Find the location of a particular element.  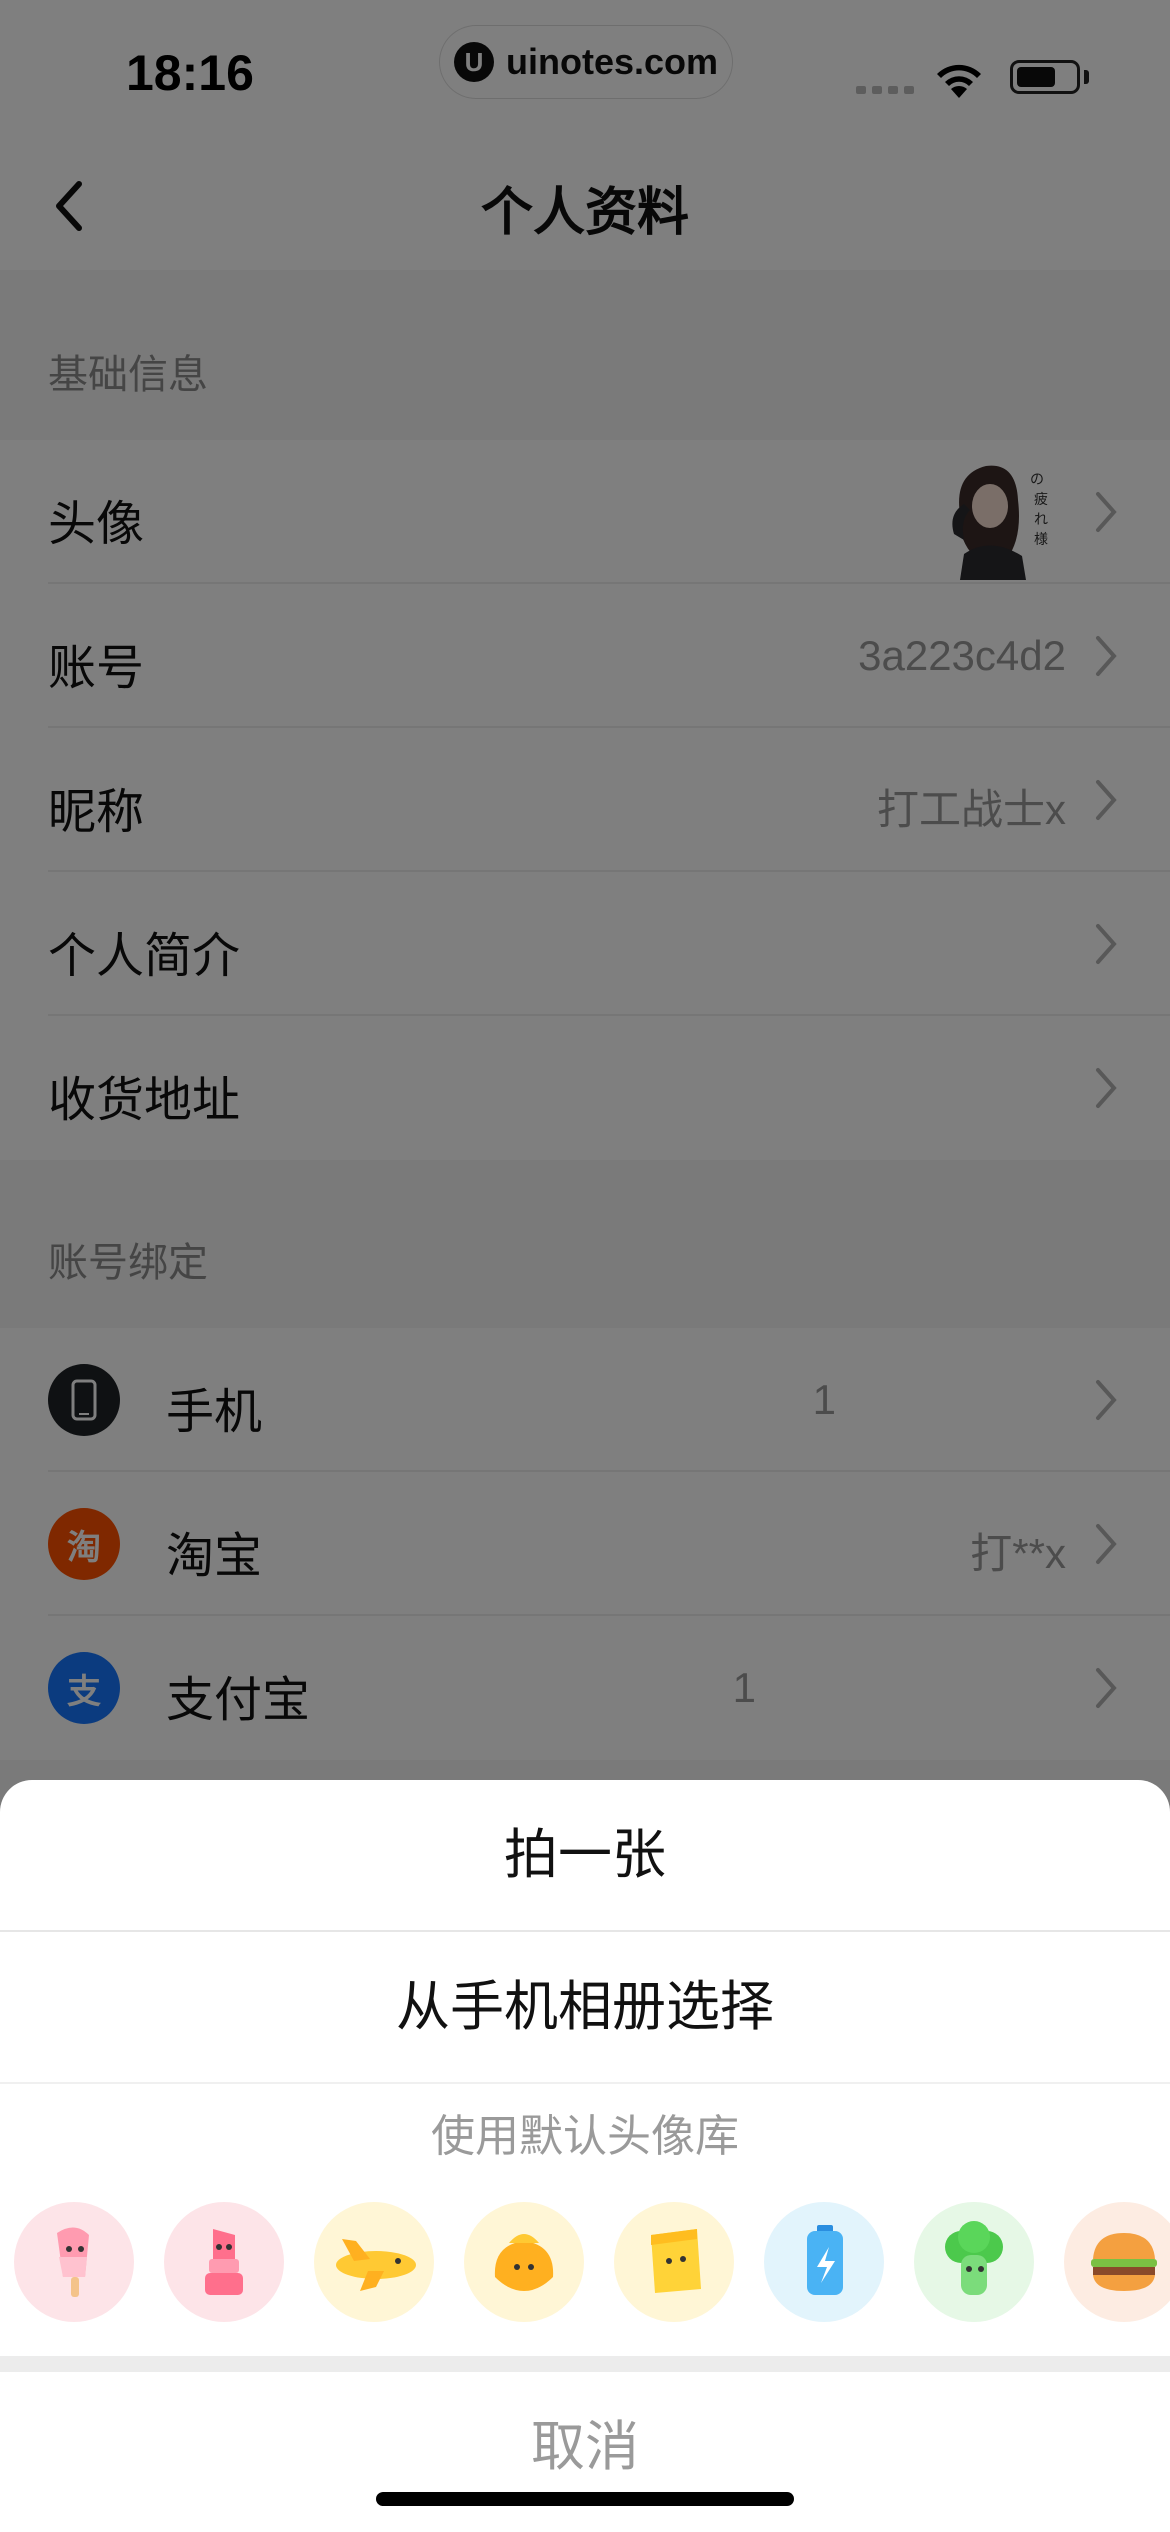

avatar-option-burger is located at coordinates (1117, 2262).